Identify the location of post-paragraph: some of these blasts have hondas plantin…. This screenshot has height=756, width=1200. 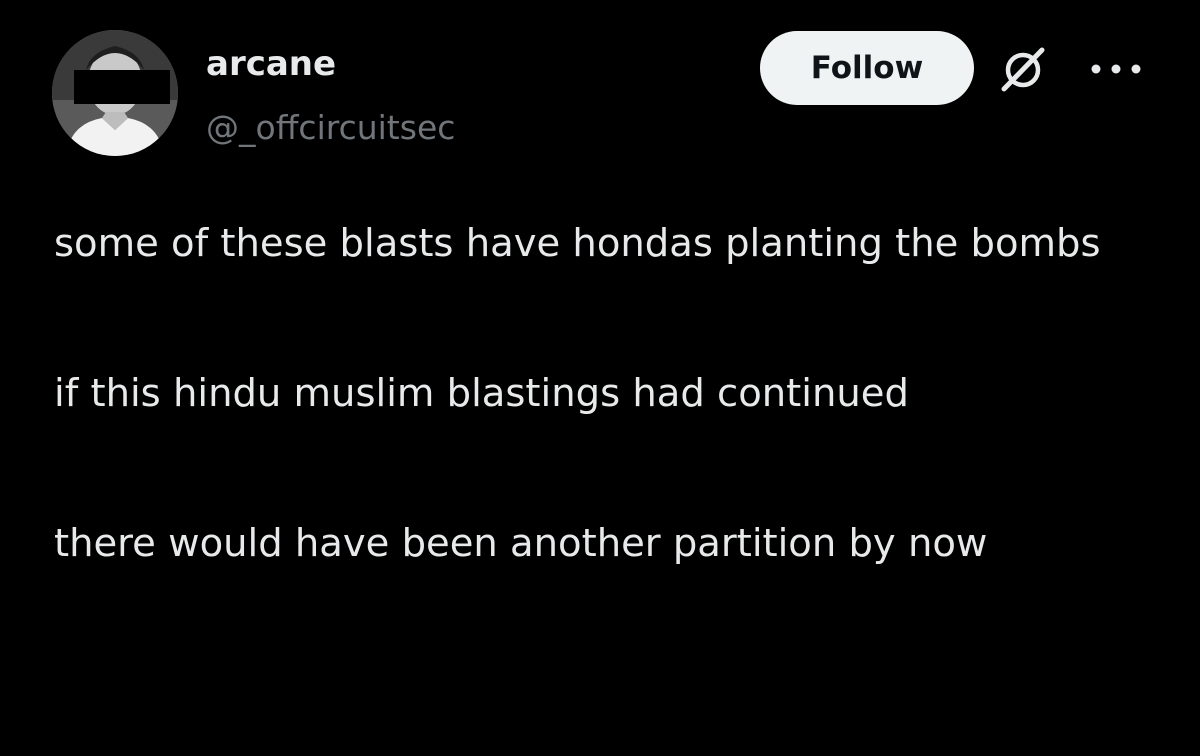
(577, 243).